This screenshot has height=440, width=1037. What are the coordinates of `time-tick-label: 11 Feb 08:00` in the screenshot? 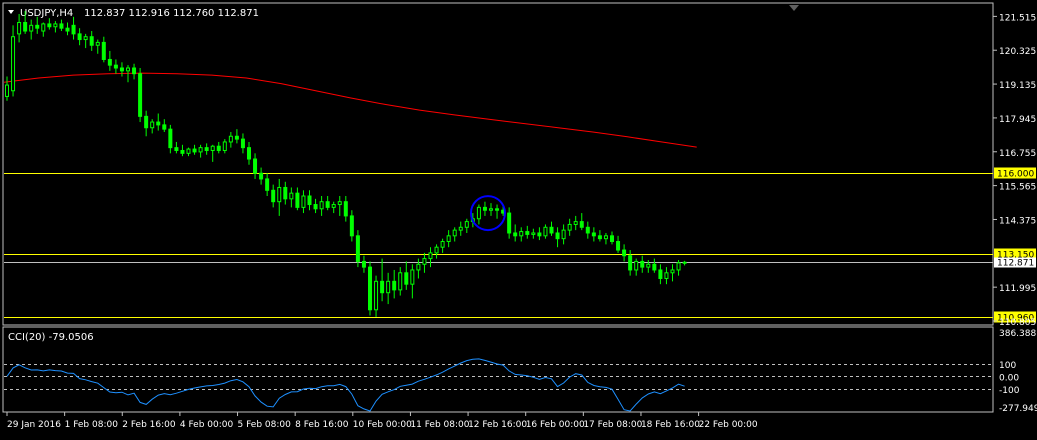 It's located at (439, 425).